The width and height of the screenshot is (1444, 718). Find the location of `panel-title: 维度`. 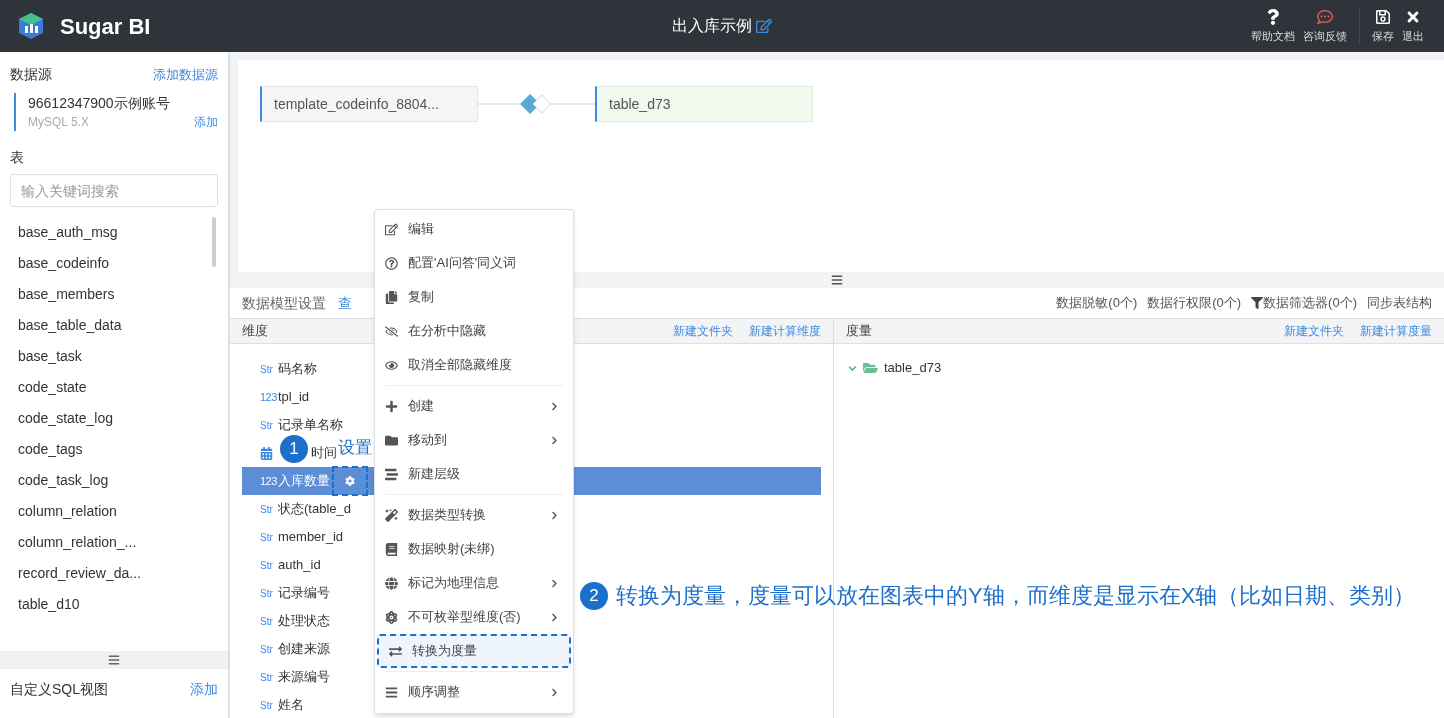

panel-title: 维度 is located at coordinates (255, 331).